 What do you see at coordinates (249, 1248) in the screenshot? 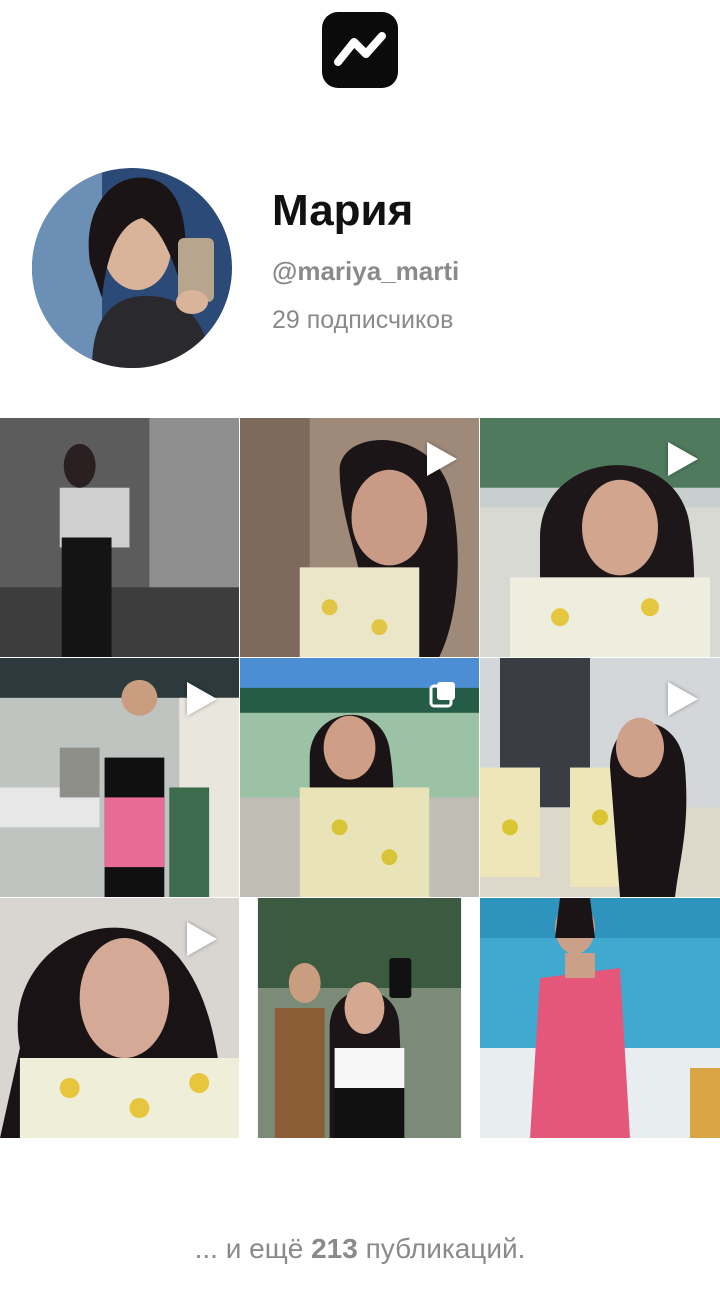
I see `more-prefix: ... и ещё` at bounding box center [249, 1248].